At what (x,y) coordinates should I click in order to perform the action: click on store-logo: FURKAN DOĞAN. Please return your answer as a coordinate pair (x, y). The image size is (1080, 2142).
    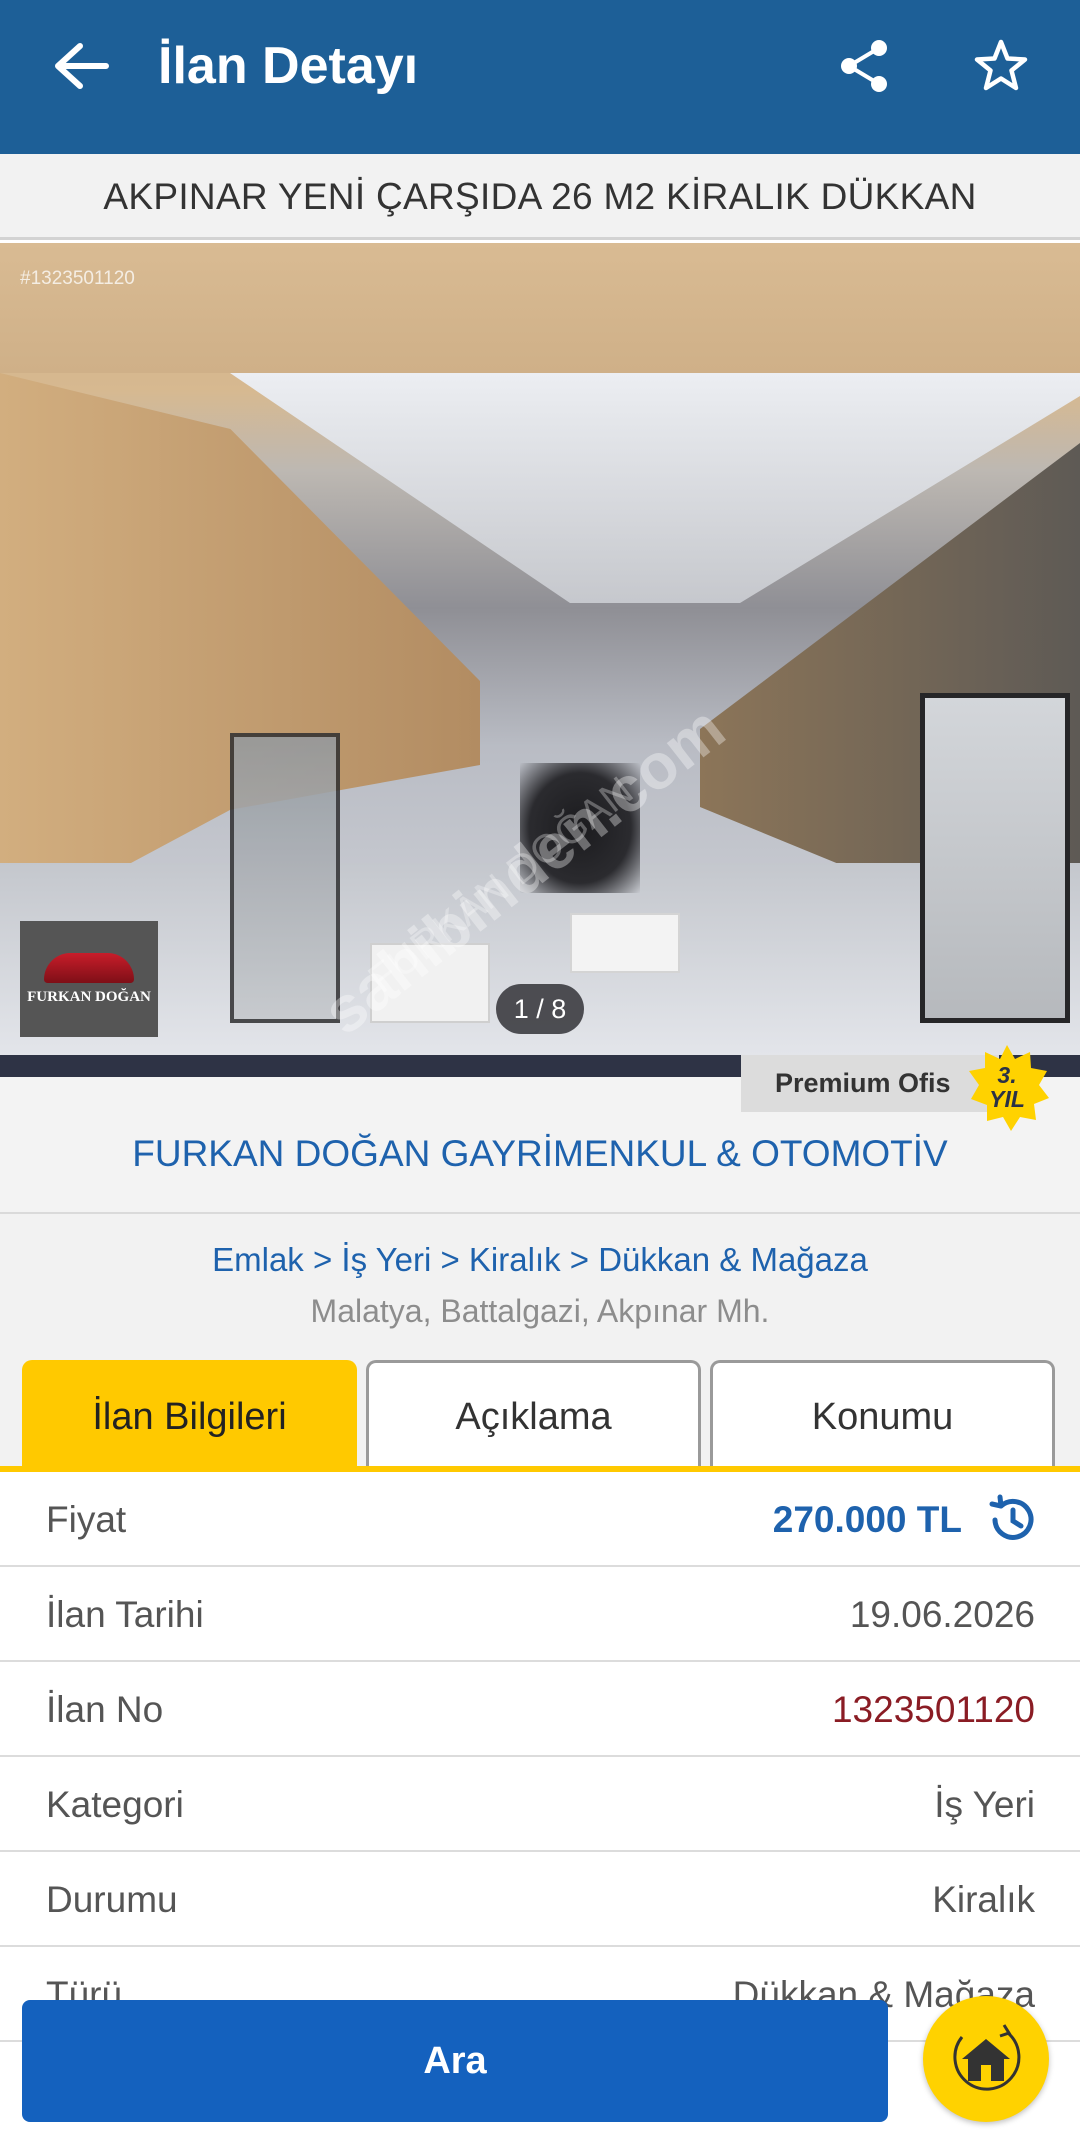
    Looking at the image, I should click on (89, 979).